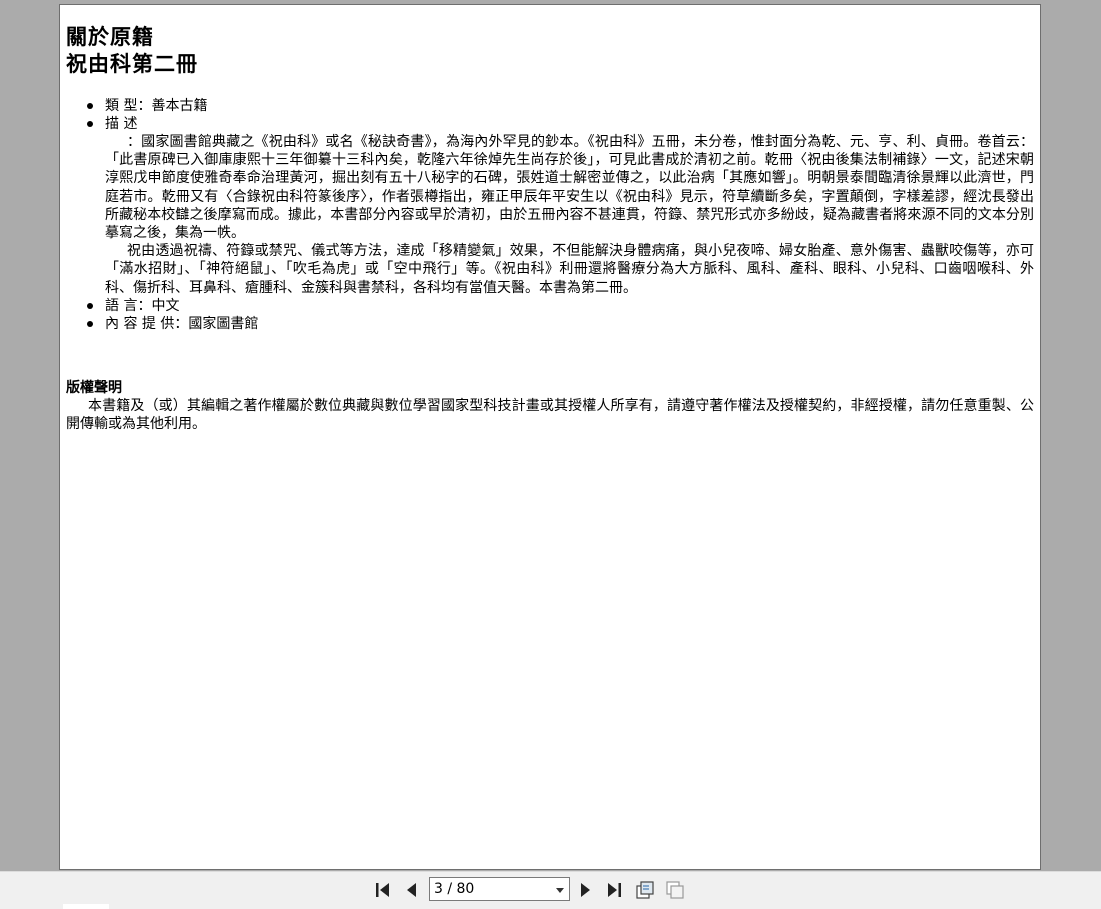  Describe the element at coordinates (165, 305) in the screenshot. I see `language-value: 中文` at that location.